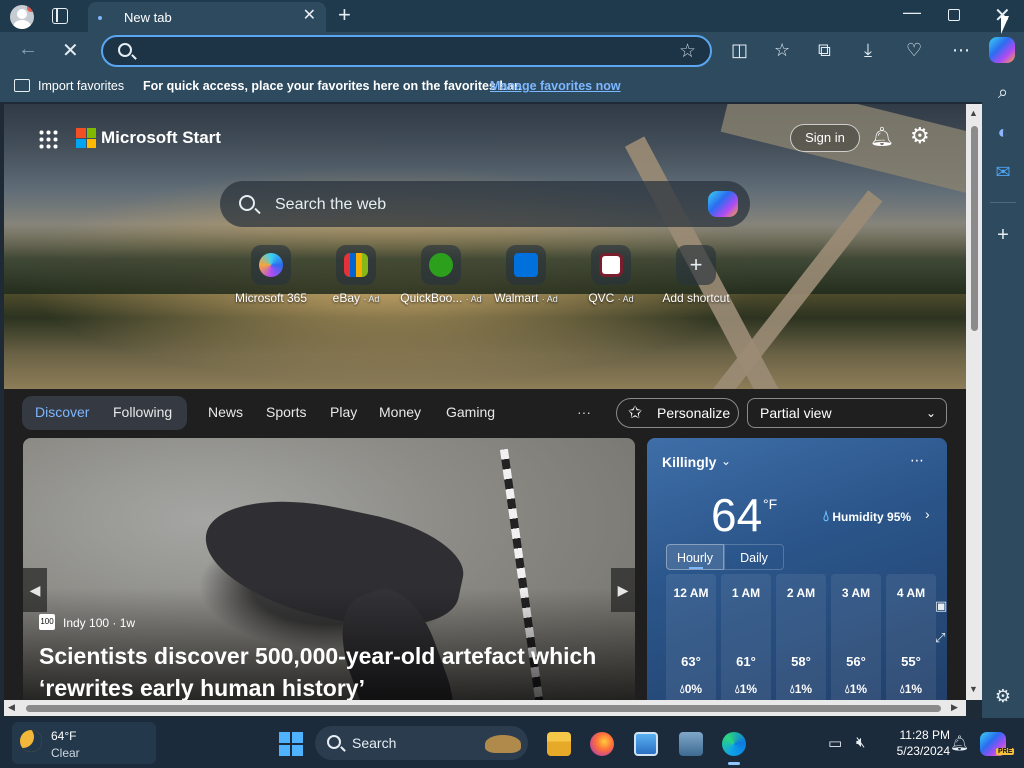 The height and width of the screenshot is (768, 1024). What do you see at coordinates (623, 590) in the screenshot?
I see `carousel-next-button: ▶` at bounding box center [623, 590].